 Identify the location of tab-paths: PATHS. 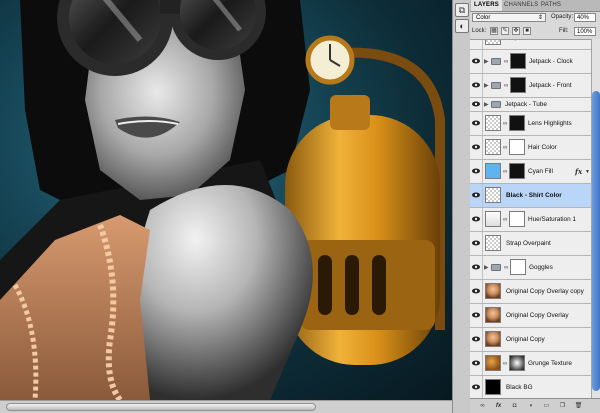
(551, 5).